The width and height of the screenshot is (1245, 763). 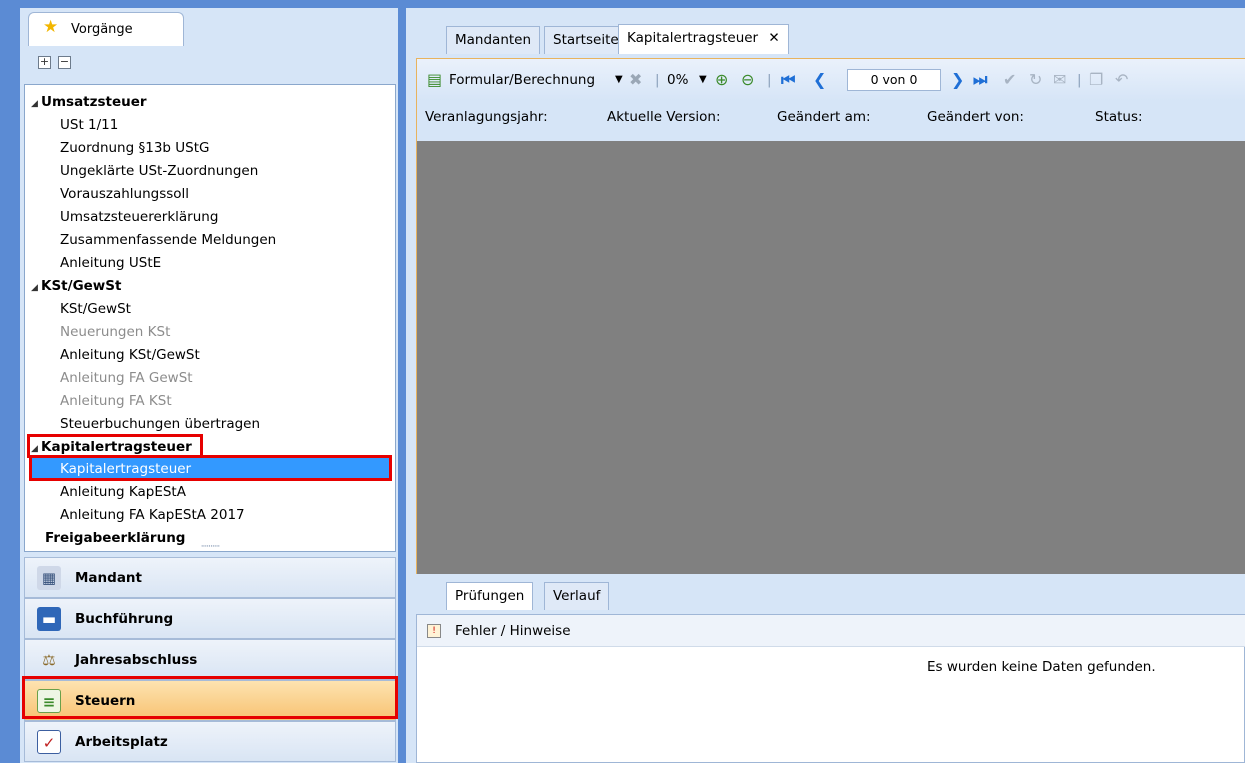 I want to click on tree-item: Steuerbuchungen übertragen, so click(x=160, y=424).